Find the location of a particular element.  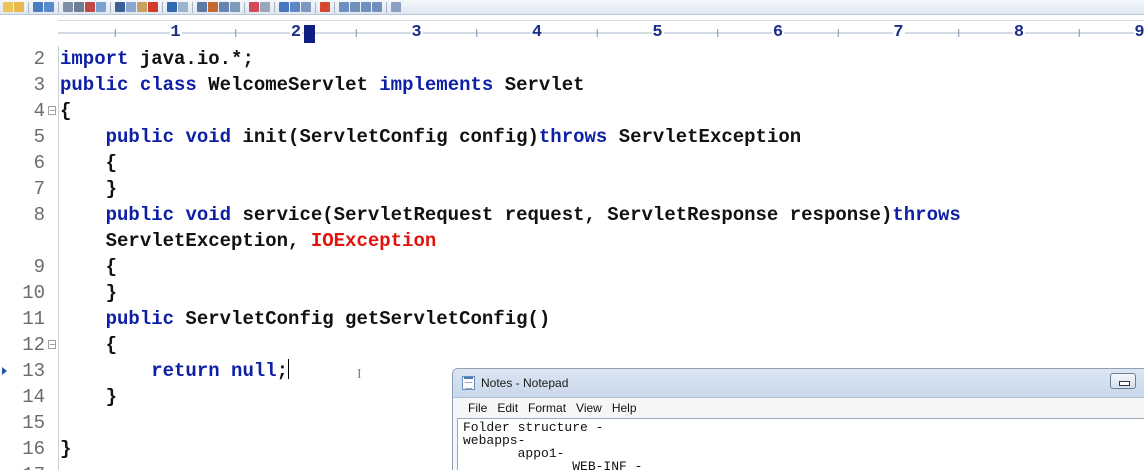

code-text: ServletException, IOException is located at coordinates (248, 241).